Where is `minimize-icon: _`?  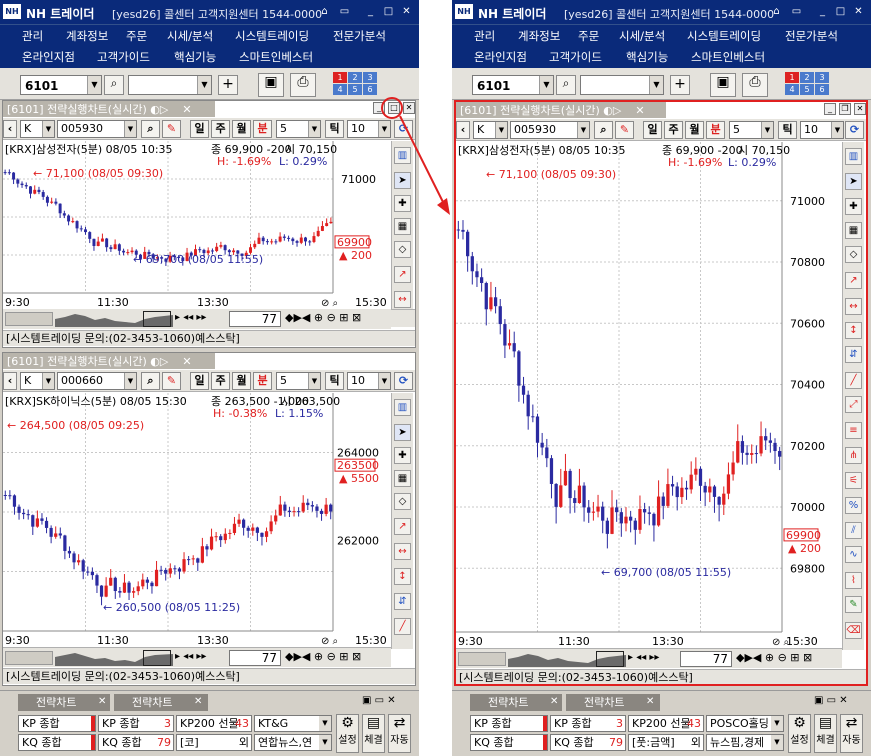 minimize-icon: _ is located at coordinates (830, 109).